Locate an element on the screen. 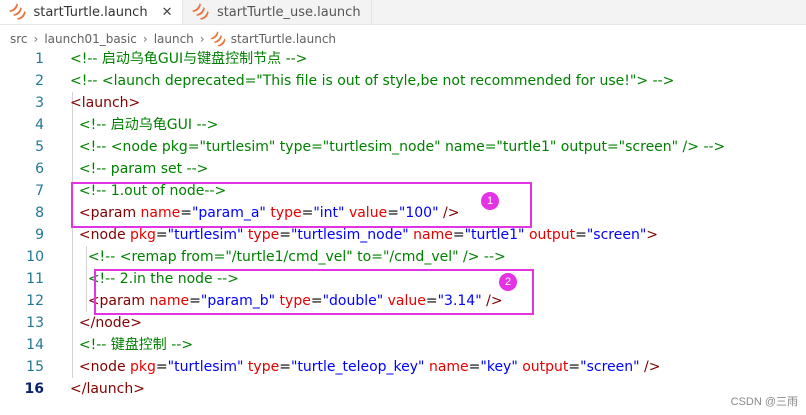  breadcrumb-item-file: startTurtle.launch is located at coordinates (283, 39).